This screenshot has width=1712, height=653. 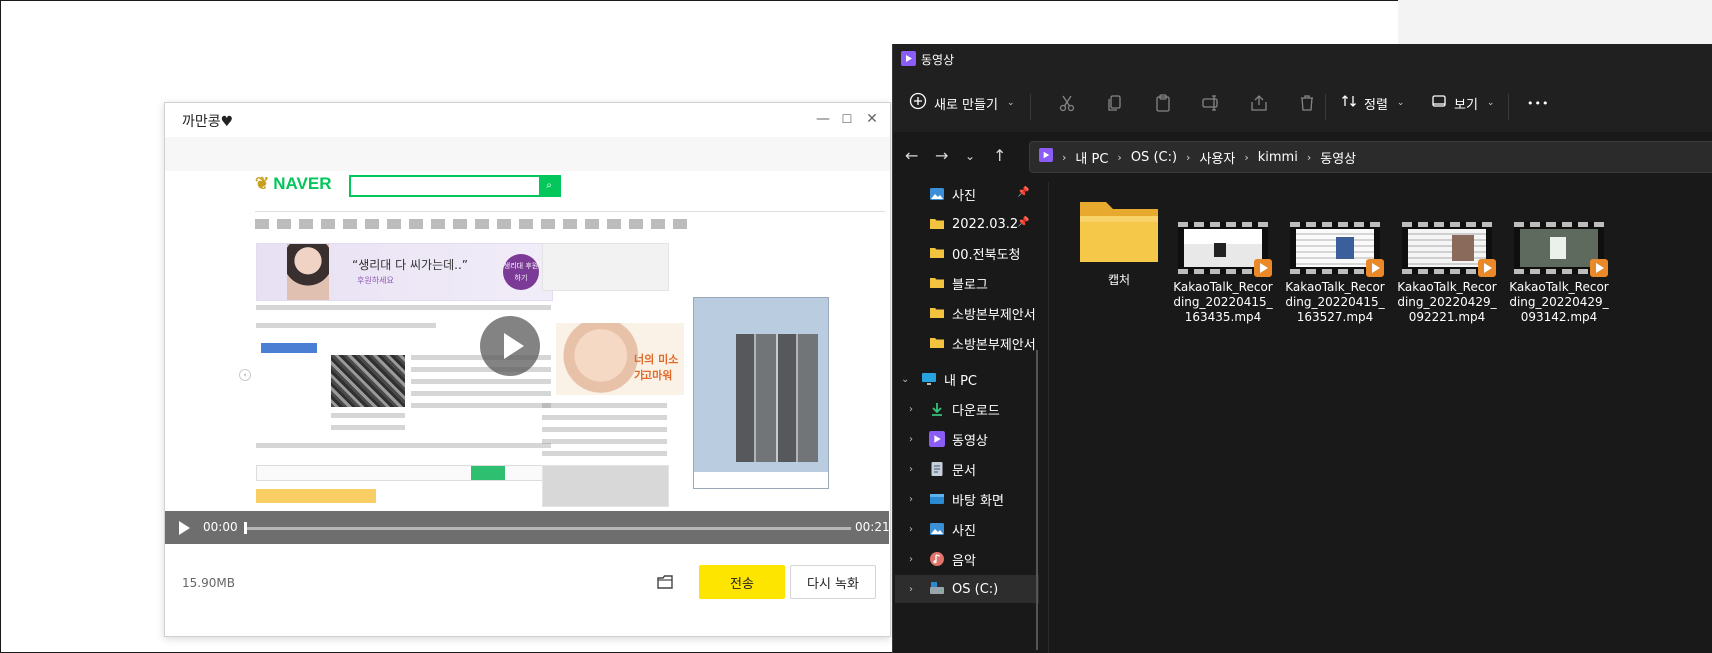 What do you see at coordinates (1223, 252) in the screenshot?
I see `file-item-video-1: KakaoTalk_Recording_20220415_163435.mp4` at bounding box center [1223, 252].